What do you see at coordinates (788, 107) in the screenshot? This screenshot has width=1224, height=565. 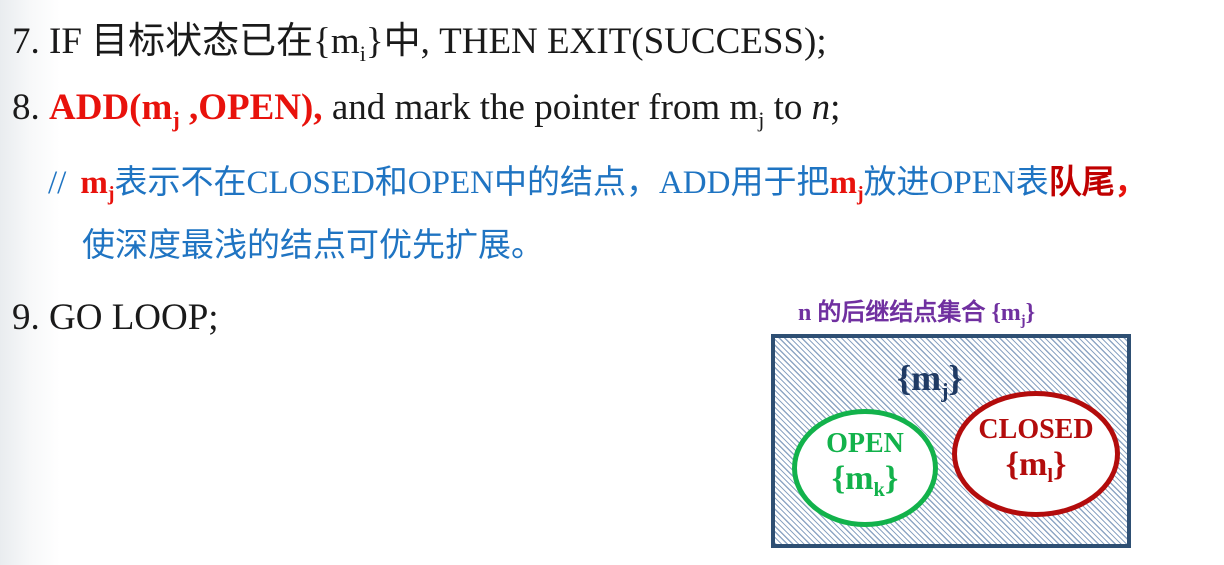 I see `step-8-text-b: to` at bounding box center [788, 107].